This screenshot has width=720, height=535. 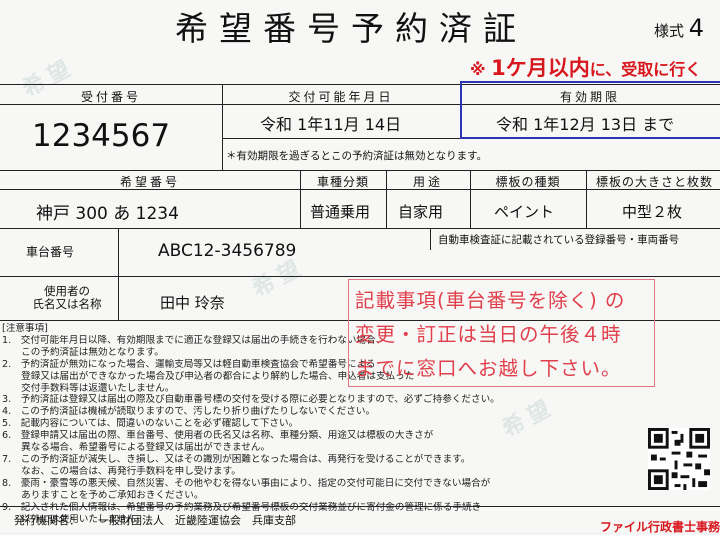 I want to click on plate-type: ペイント, so click(x=524, y=212).